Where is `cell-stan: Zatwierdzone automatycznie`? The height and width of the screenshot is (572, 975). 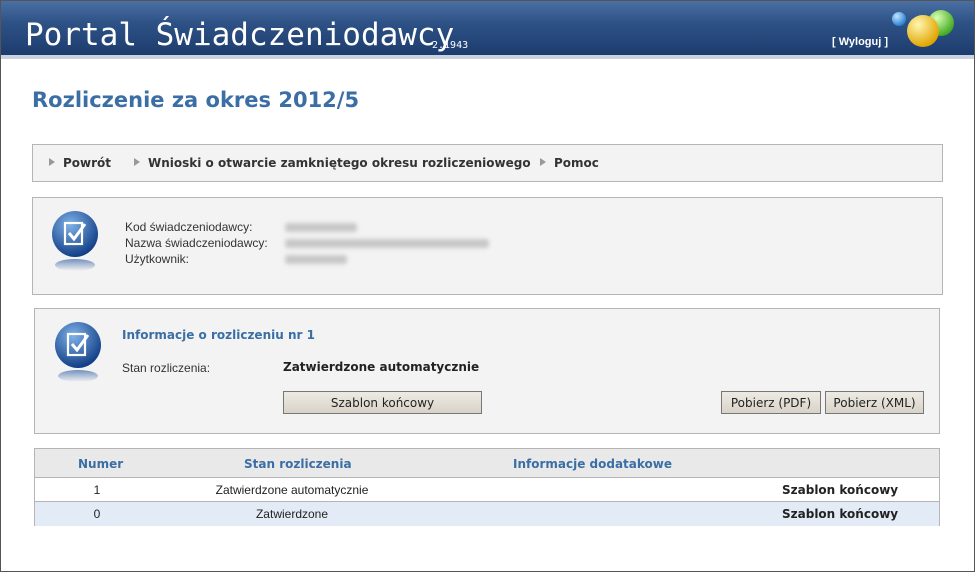
cell-stan: Zatwierdzone automatycznie is located at coordinates (292, 490).